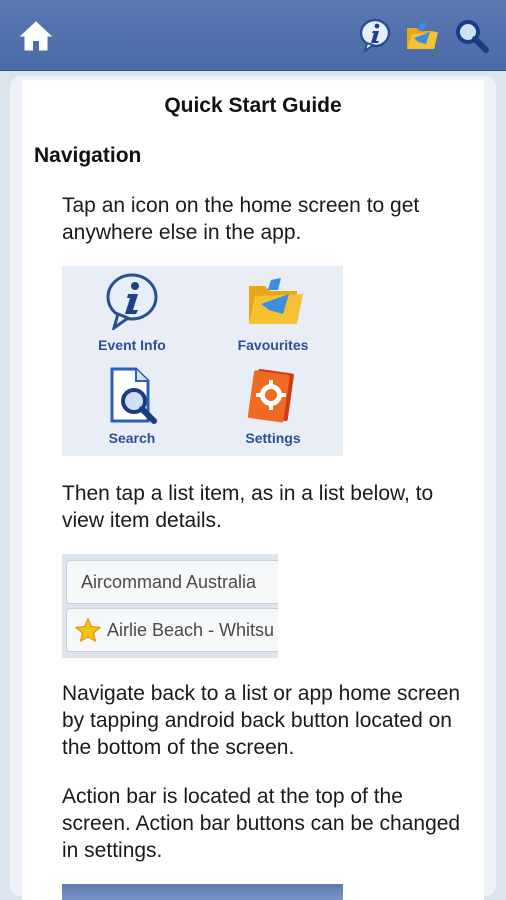  I want to click on settings-icon, so click(270, 395).